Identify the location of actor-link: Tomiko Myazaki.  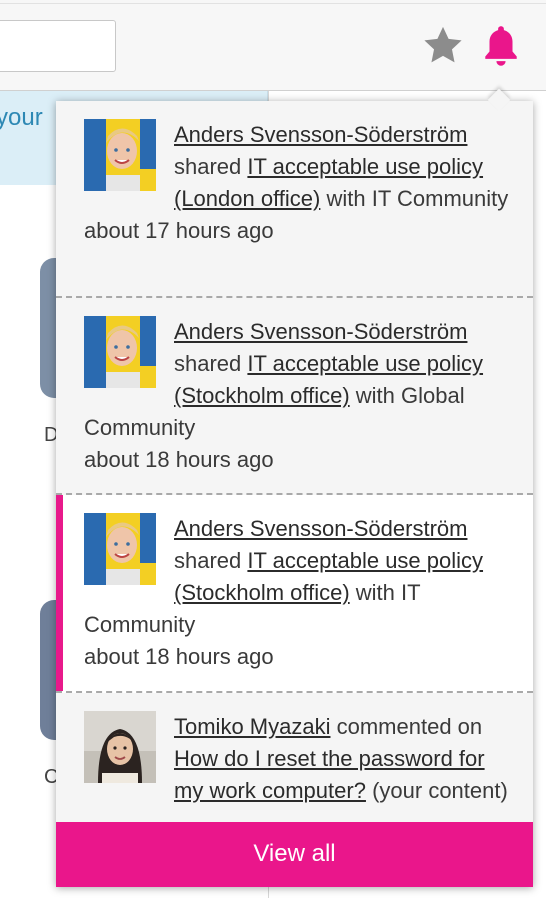
(252, 726).